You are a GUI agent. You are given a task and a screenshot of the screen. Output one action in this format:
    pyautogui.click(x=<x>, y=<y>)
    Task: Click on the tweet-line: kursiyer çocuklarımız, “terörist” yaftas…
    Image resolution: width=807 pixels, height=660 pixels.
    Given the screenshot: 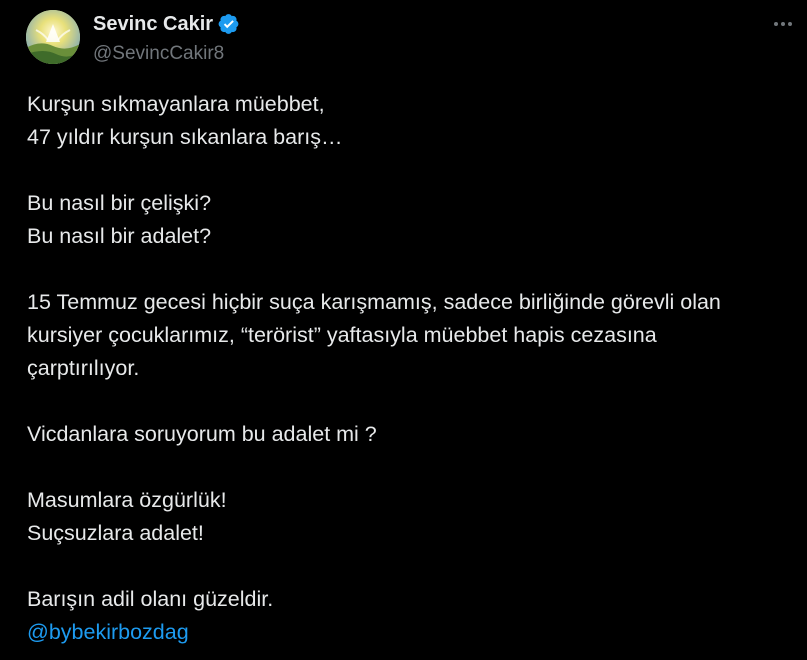 What is the action you would take?
    pyautogui.click(x=342, y=335)
    